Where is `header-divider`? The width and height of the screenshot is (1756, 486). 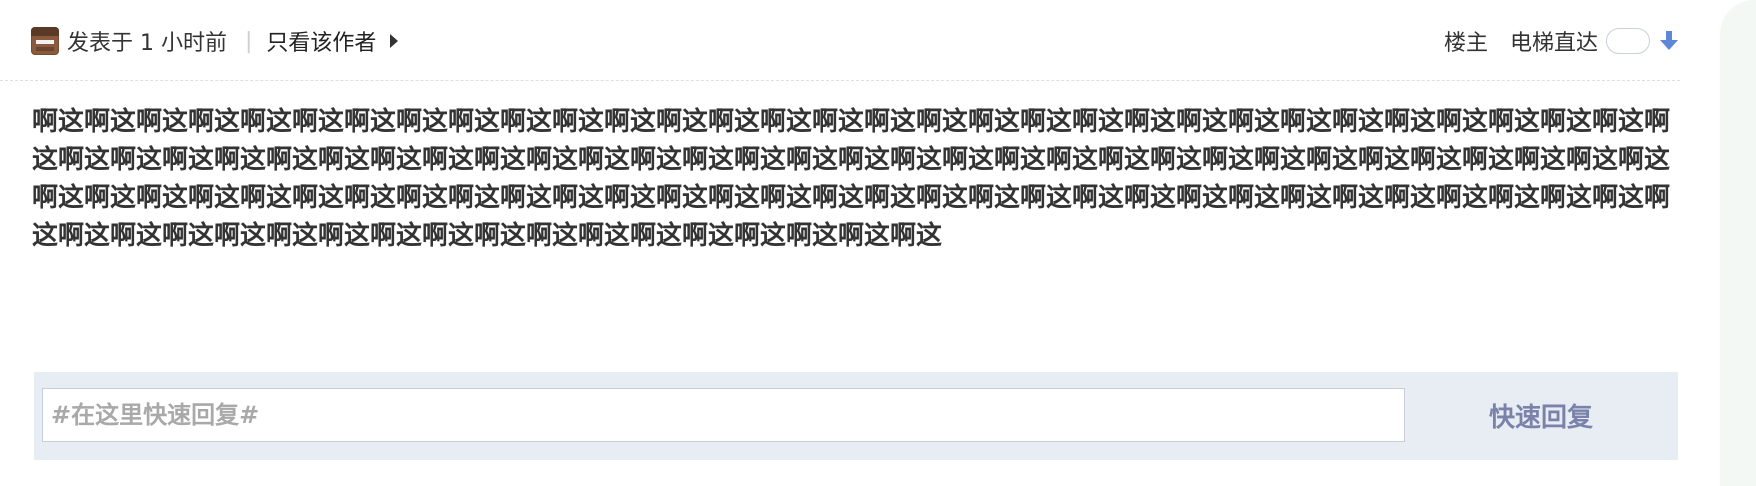
header-divider is located at coordinates (840, 80).